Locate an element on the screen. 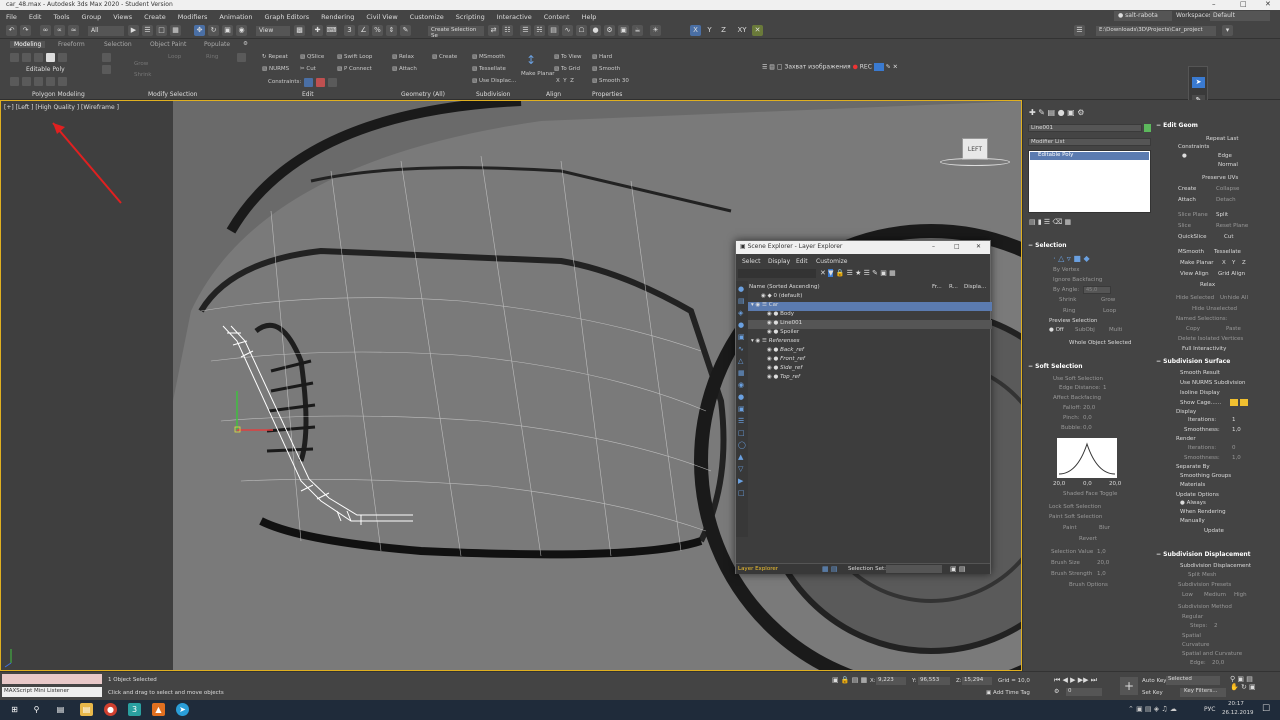  selection-set-dropdown is located at coordinates (914, 569).